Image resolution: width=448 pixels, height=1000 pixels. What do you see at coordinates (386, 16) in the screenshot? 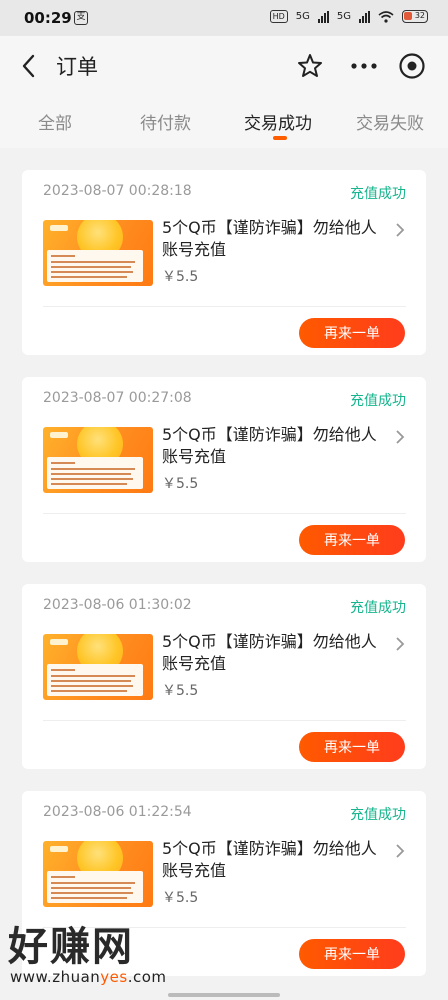
I see `wifi-icon` at bounding box center [386, 16].